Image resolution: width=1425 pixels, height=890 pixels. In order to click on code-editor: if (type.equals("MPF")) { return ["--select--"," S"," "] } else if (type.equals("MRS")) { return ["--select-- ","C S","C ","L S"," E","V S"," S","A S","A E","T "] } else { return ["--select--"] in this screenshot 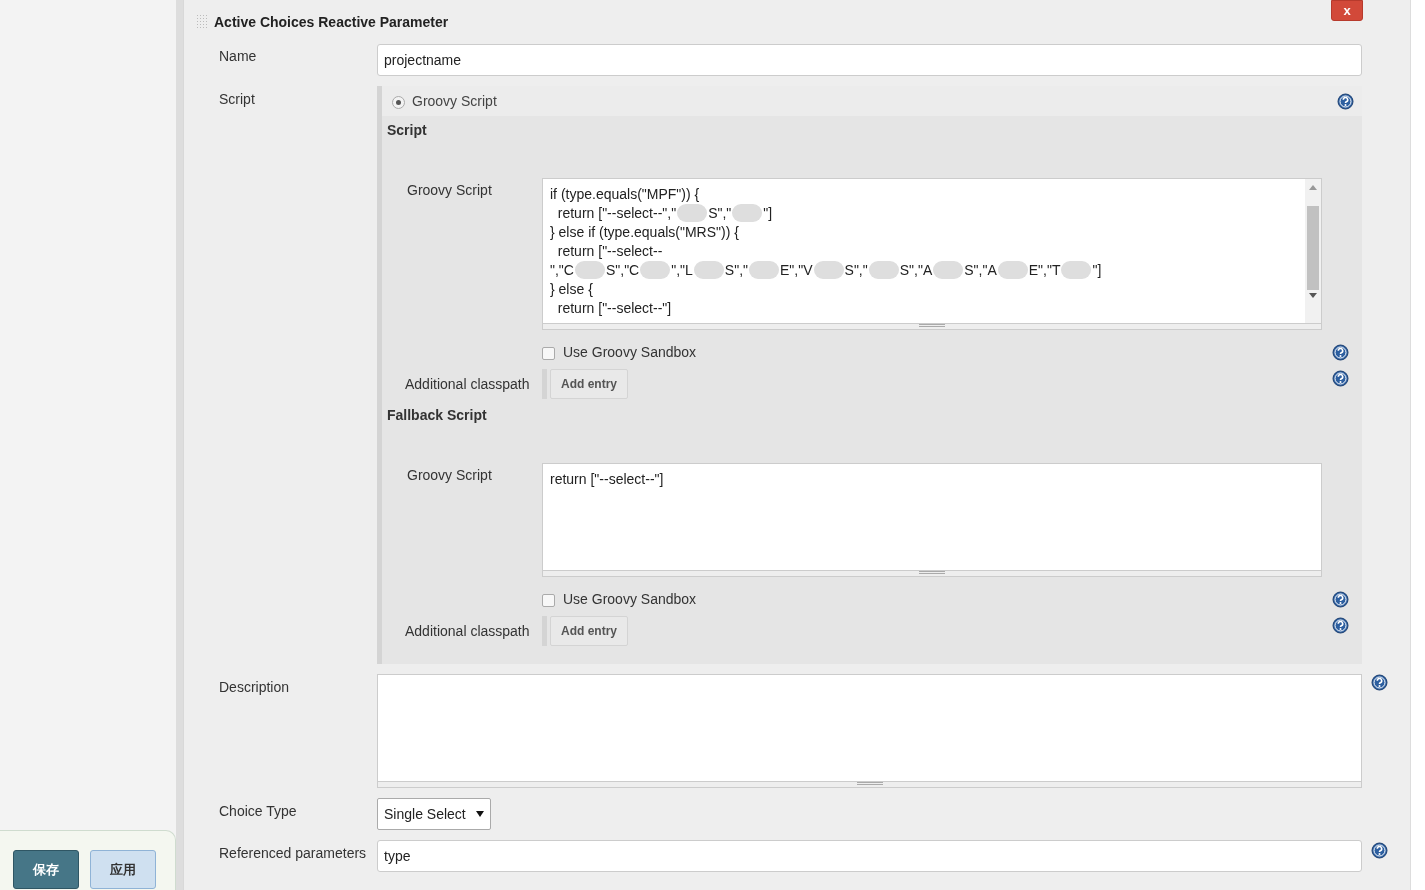, I will do `click(932, 251)`.